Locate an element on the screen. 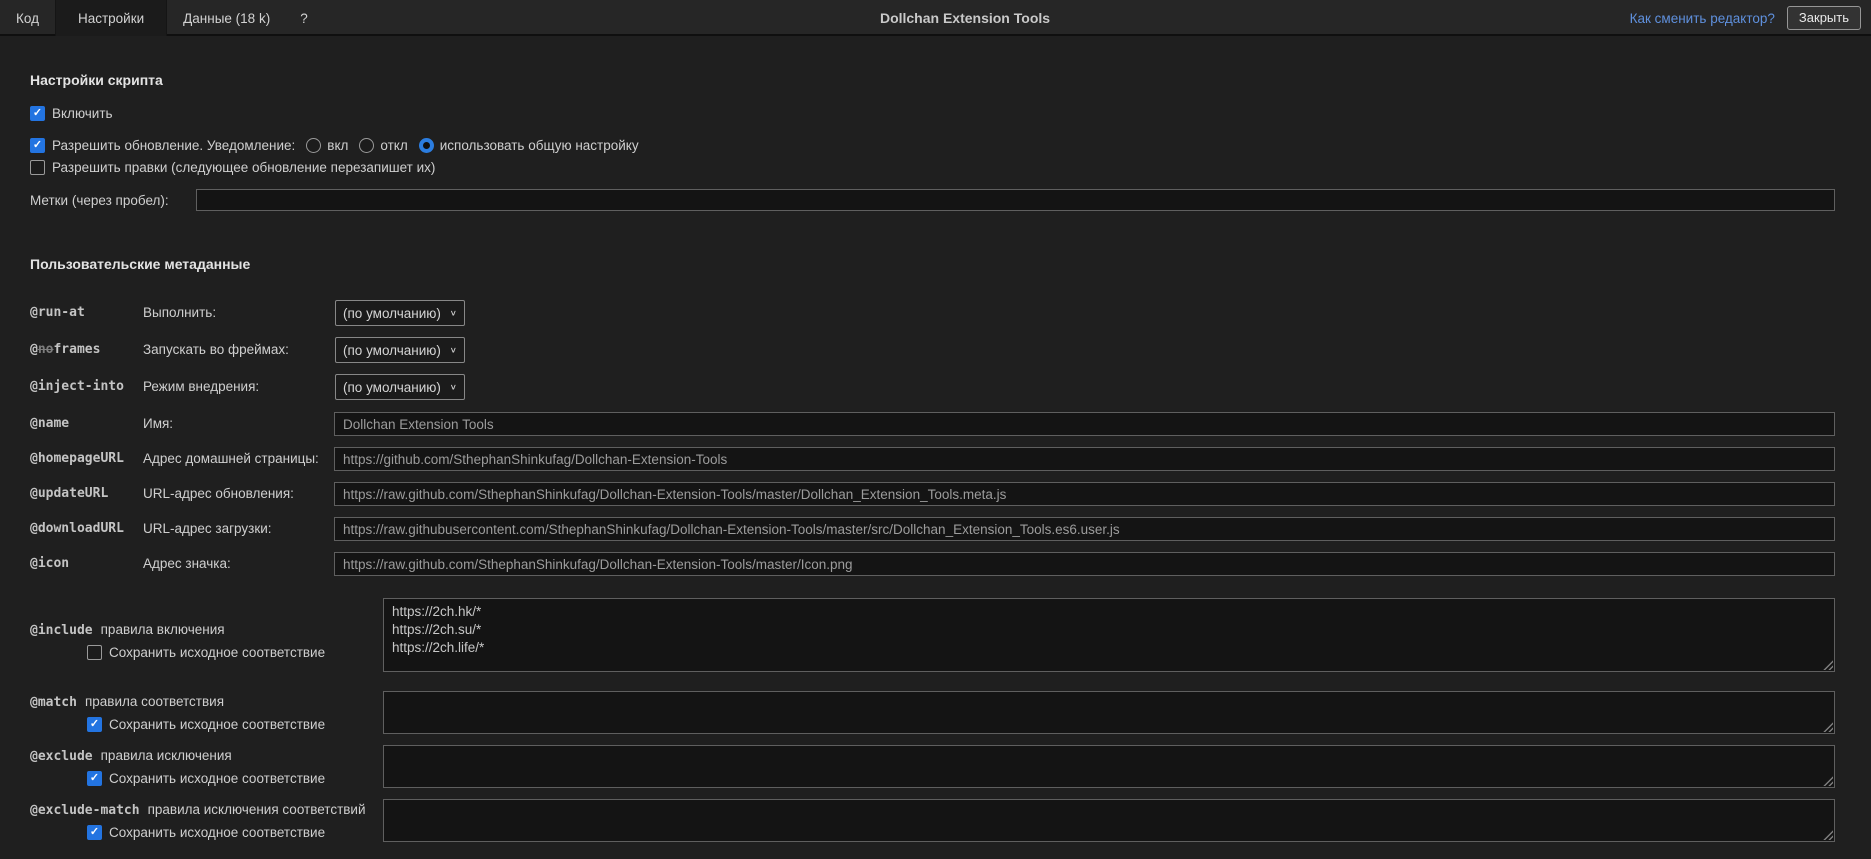  homepage-label: Адрес домашней страницы: is located at coordinates (231, 458).